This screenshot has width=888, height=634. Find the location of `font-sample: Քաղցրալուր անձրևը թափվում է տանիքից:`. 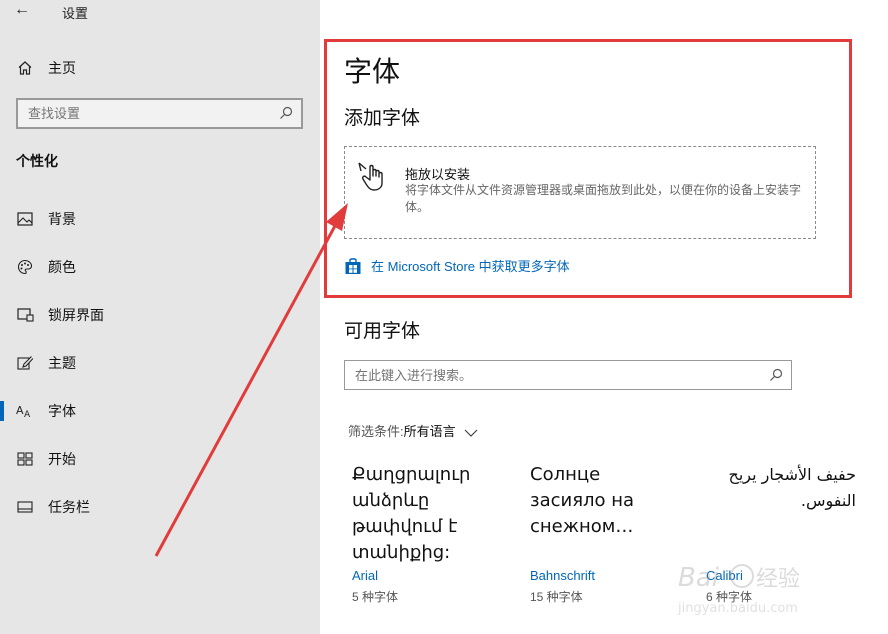

font-sample: Քաղցրալուր անձրևը թափվում է տանիքից: is located at coordinates (411, 513).